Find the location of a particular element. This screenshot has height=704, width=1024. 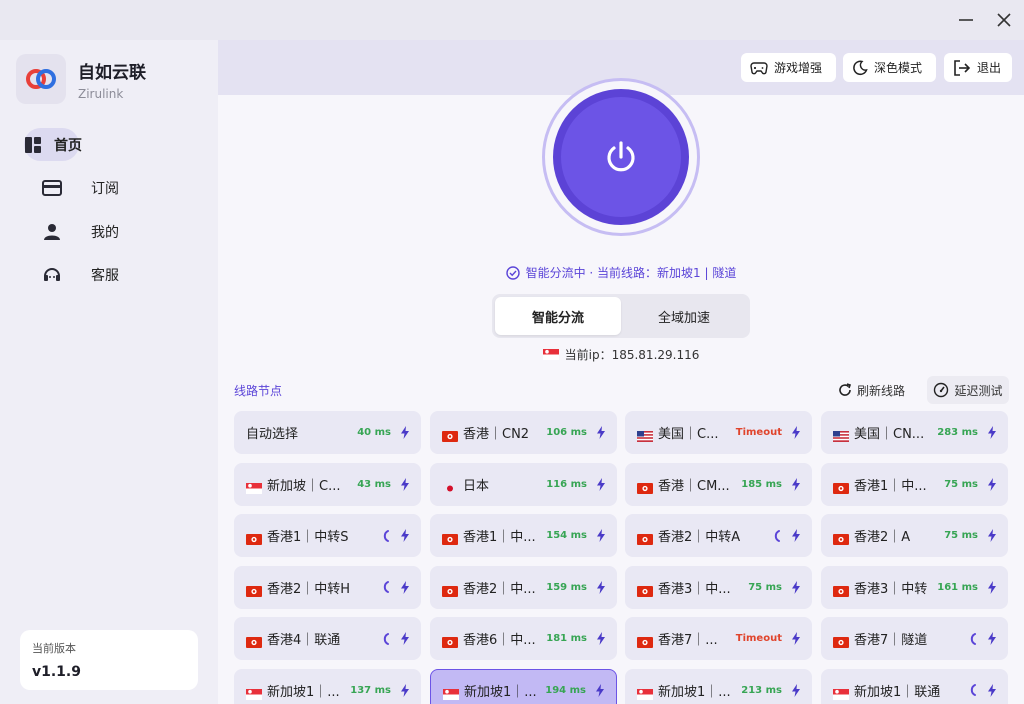

node-card: 香港3｜中转 161 ms is located at coordinates (914, 587).